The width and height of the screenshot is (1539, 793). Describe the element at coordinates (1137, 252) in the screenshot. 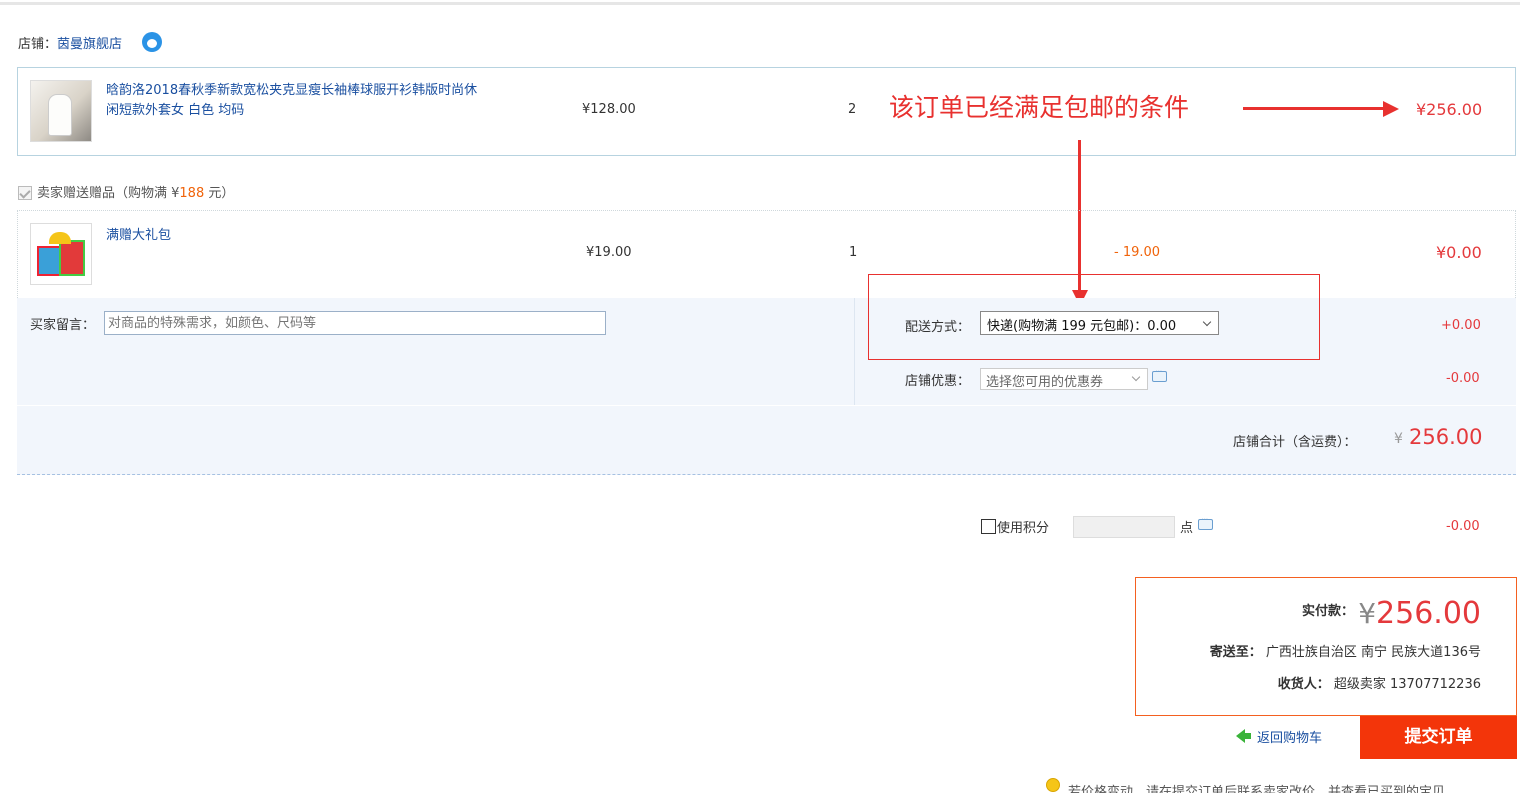

I see `gift-discount: - 19.00` at that location.